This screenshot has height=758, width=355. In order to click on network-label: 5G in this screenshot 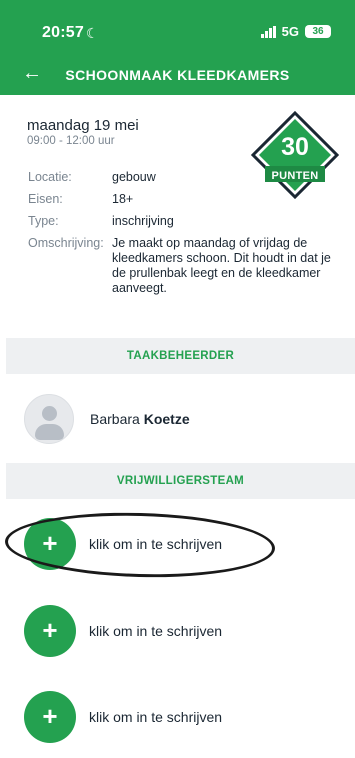, I will do `click(290, 31)`.